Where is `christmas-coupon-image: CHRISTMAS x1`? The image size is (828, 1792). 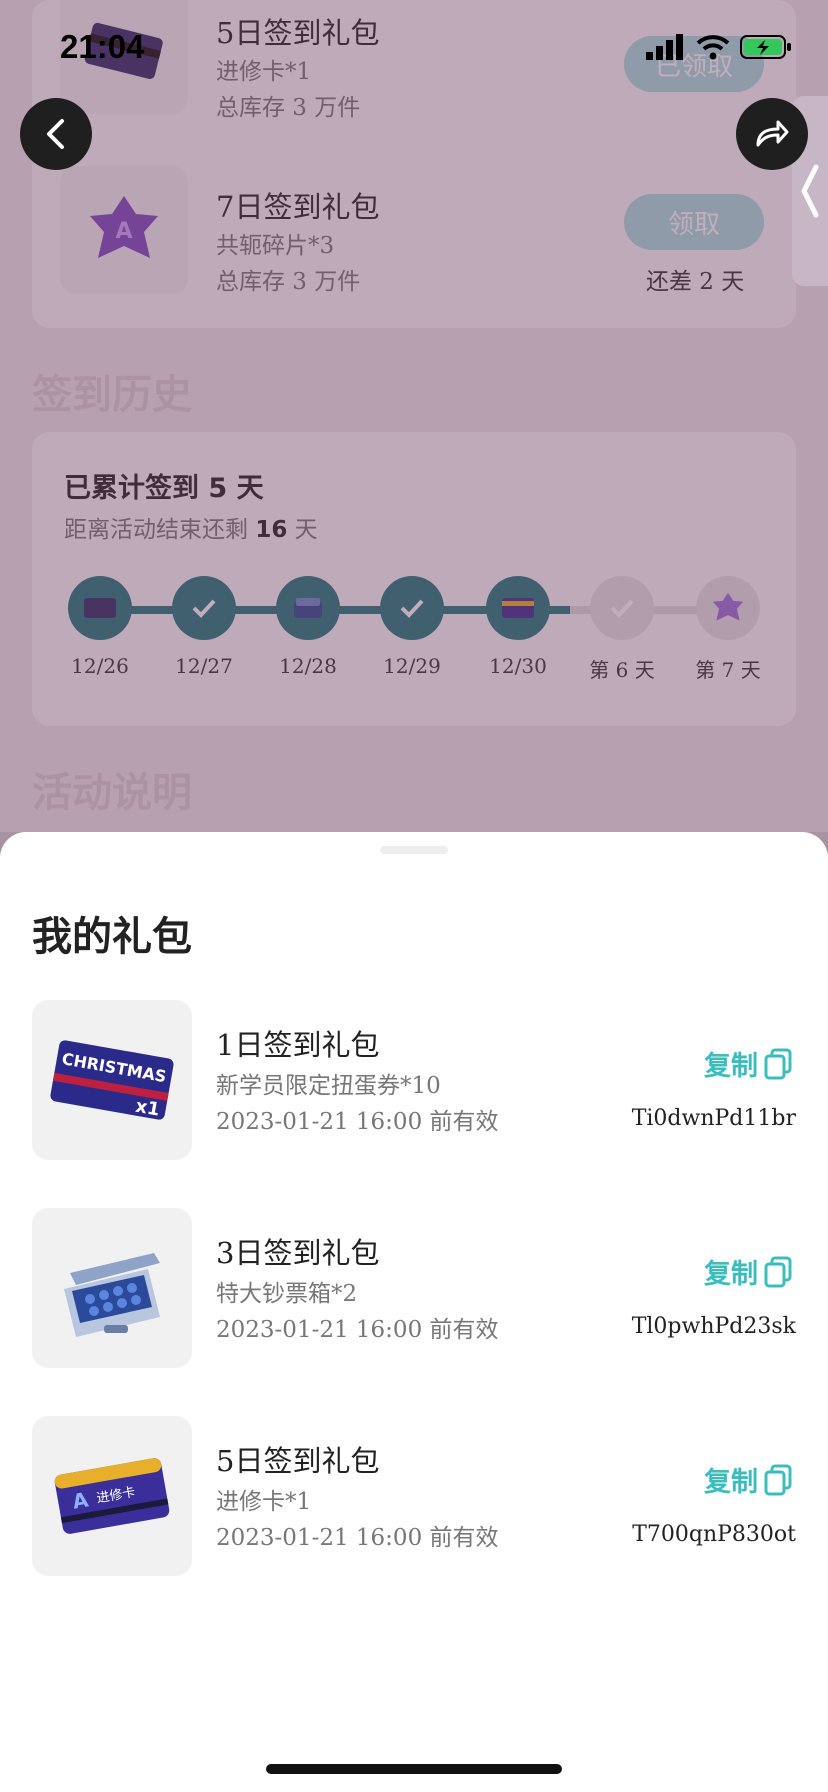 christmas-coupon-image: CHRISTMAS x1 is located at coordinates (112, 1080).